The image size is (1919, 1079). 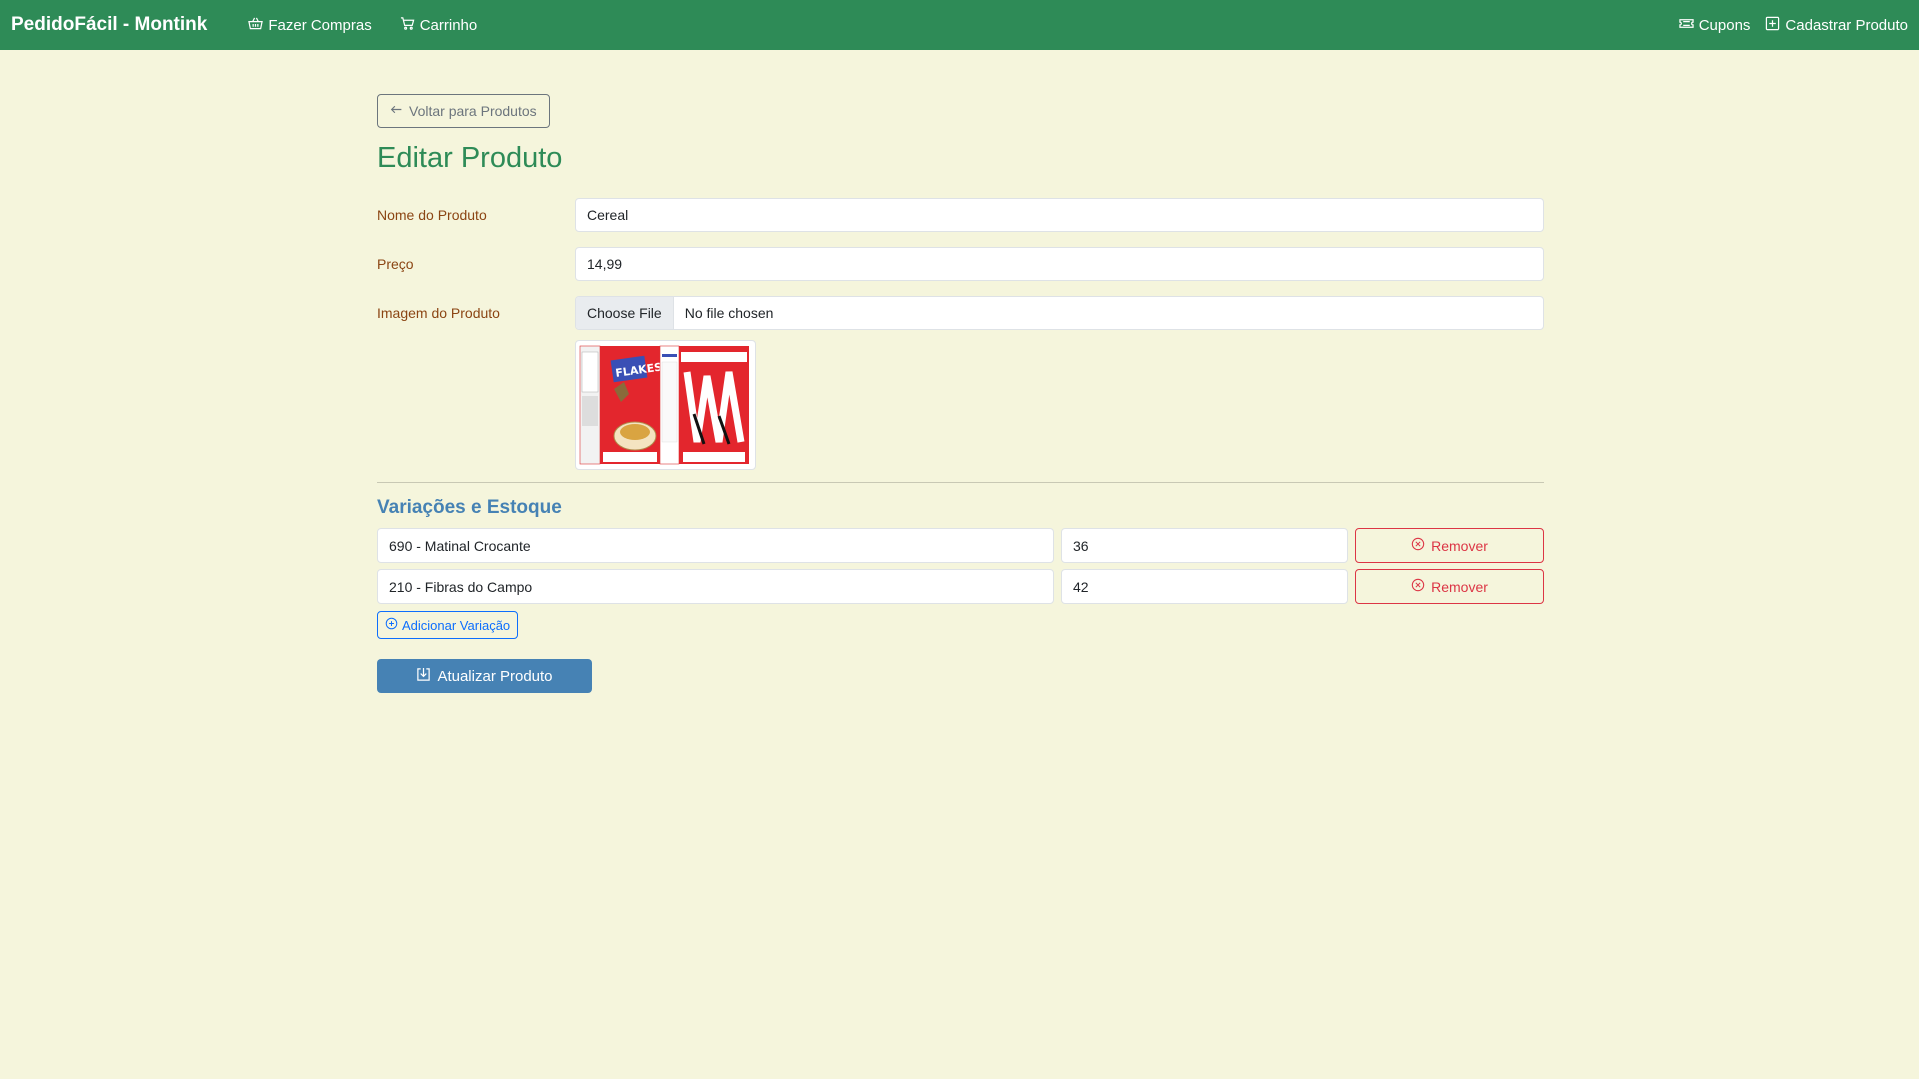 I want to click on nav-carrinho: Carrinho, so click(x=439, y=25).